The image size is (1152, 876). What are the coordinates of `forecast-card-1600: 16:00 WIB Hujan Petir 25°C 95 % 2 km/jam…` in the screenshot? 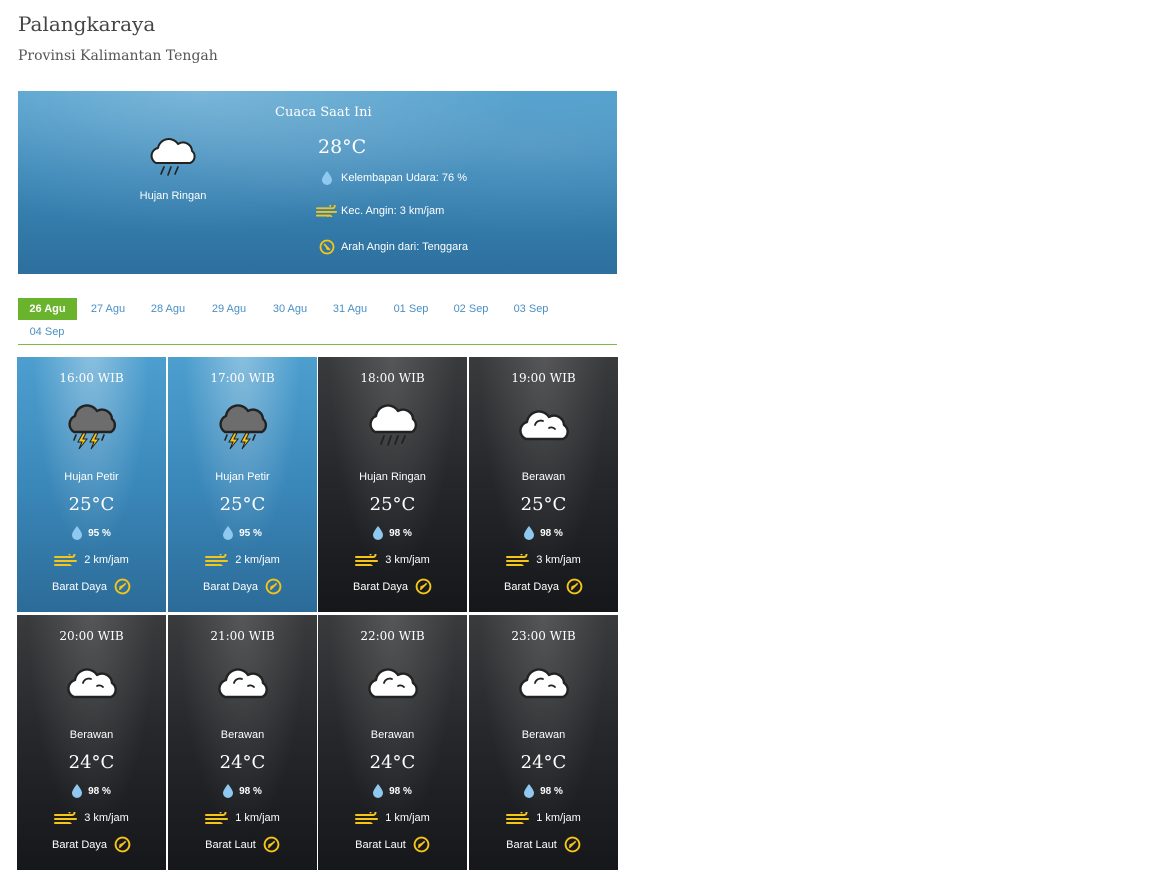 It's located at (91, 484).